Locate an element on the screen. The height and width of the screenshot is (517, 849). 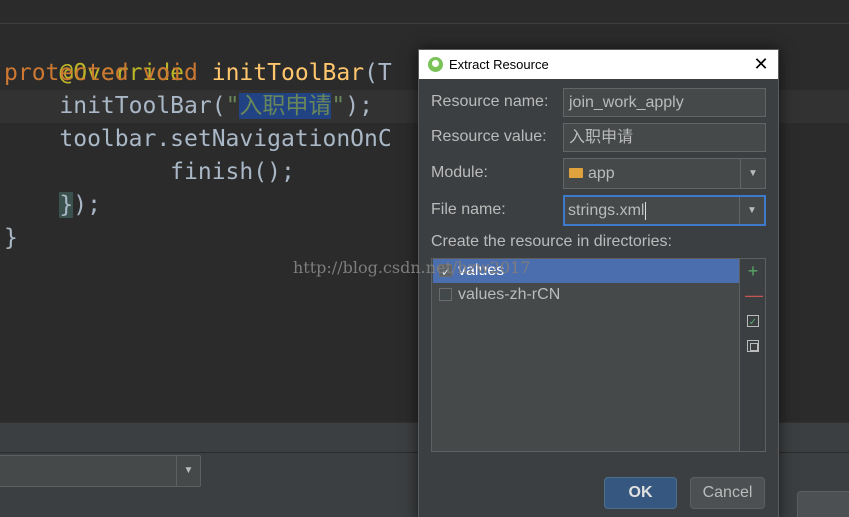
bottom-dropdown: ▼ is located at coordinates (100, 471).